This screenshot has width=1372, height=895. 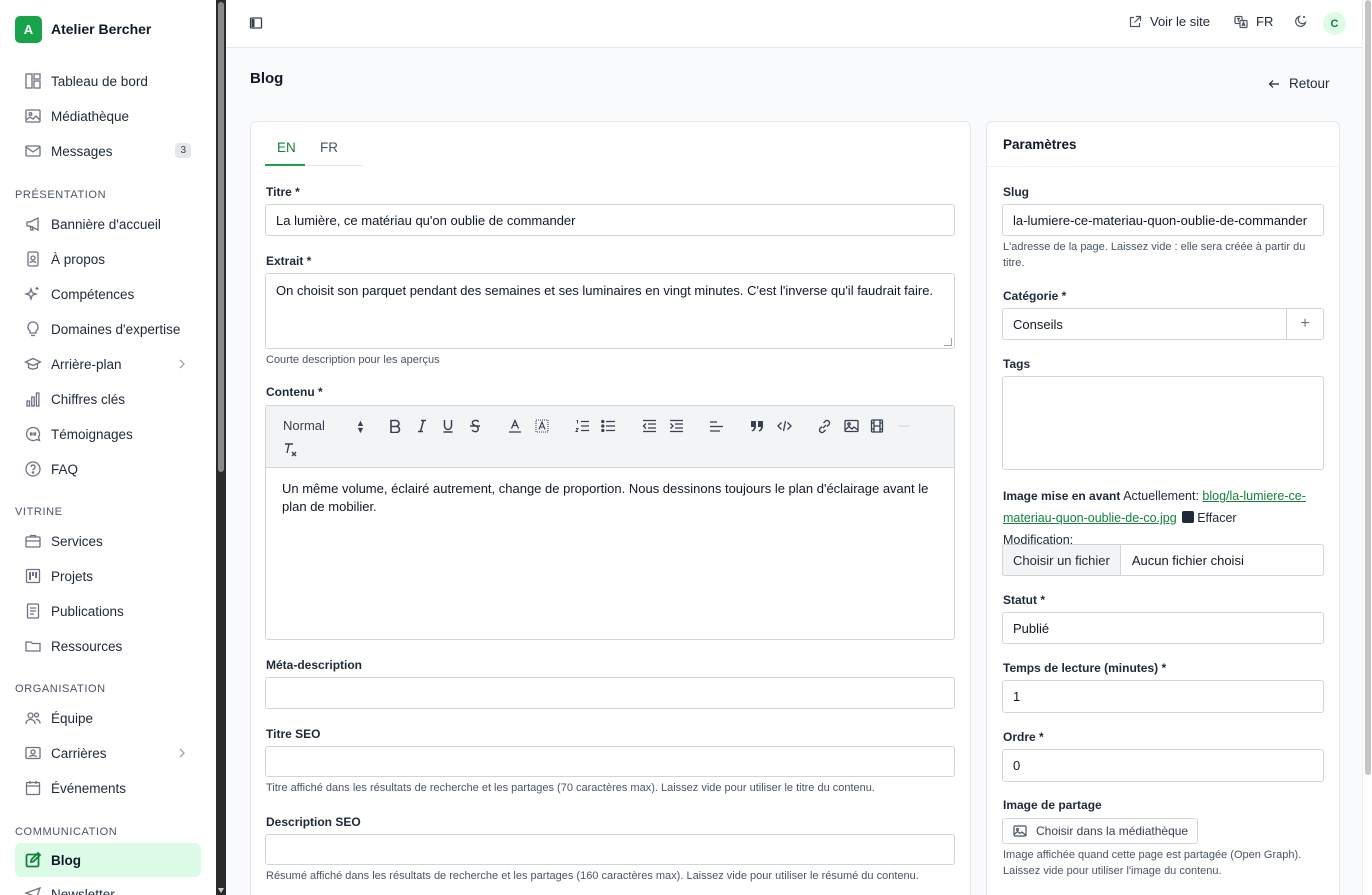 I want to click on video-button, so click(x=877, y=426).